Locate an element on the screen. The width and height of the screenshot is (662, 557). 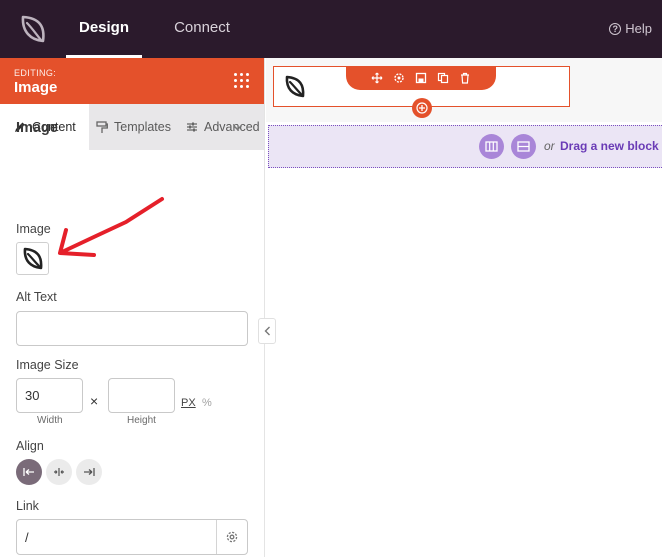
align-label: Align is located at coordinates (30, 446).